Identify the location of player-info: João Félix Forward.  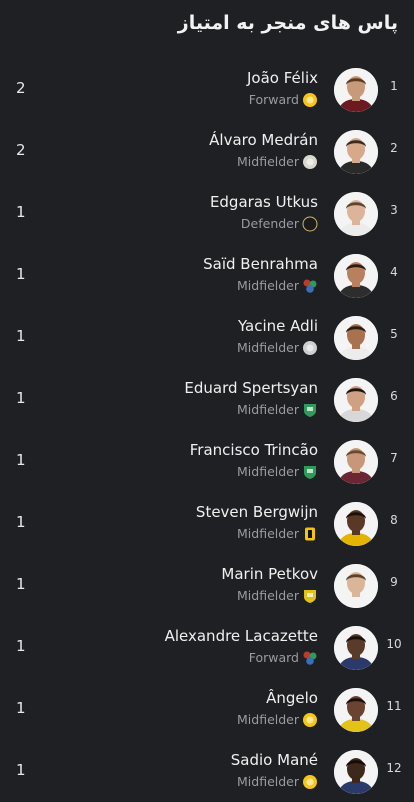
(188, 88).